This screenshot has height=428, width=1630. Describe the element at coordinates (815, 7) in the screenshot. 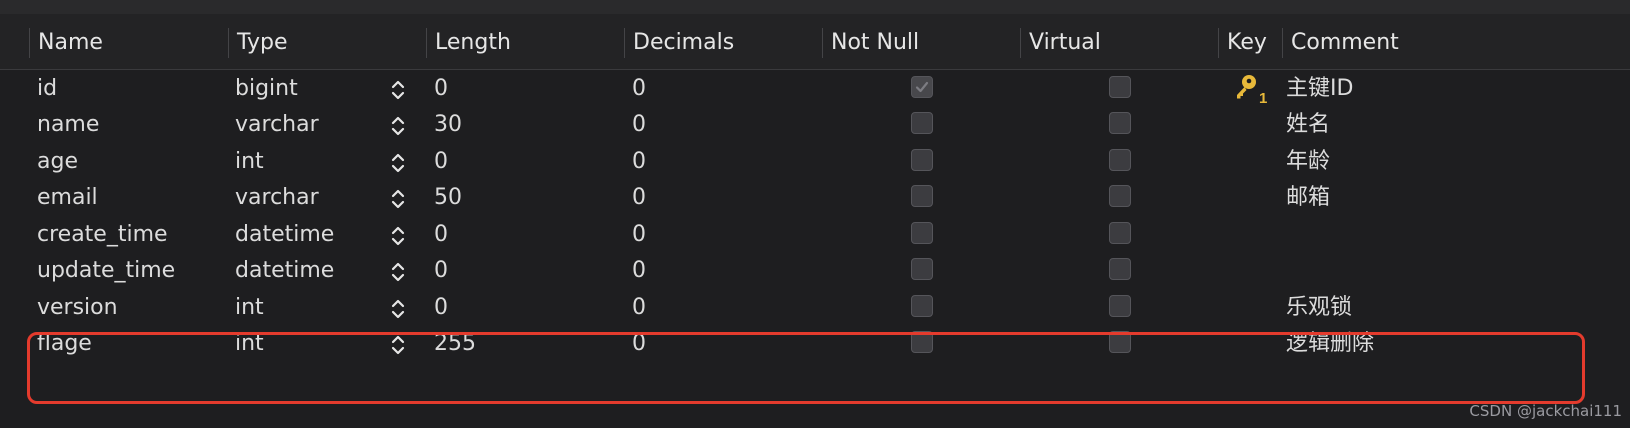

I see `window-top-strip` at that location.